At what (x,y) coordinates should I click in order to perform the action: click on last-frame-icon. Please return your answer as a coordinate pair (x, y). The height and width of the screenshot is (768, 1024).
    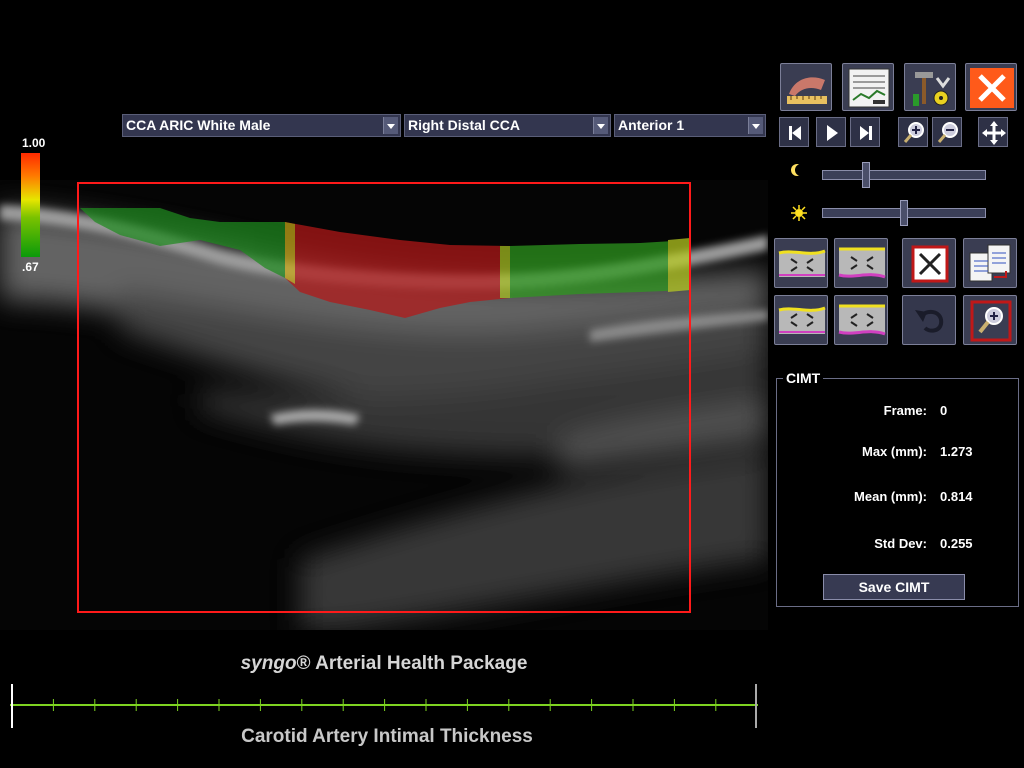
    Looking at the image, I should click on (866, 133).